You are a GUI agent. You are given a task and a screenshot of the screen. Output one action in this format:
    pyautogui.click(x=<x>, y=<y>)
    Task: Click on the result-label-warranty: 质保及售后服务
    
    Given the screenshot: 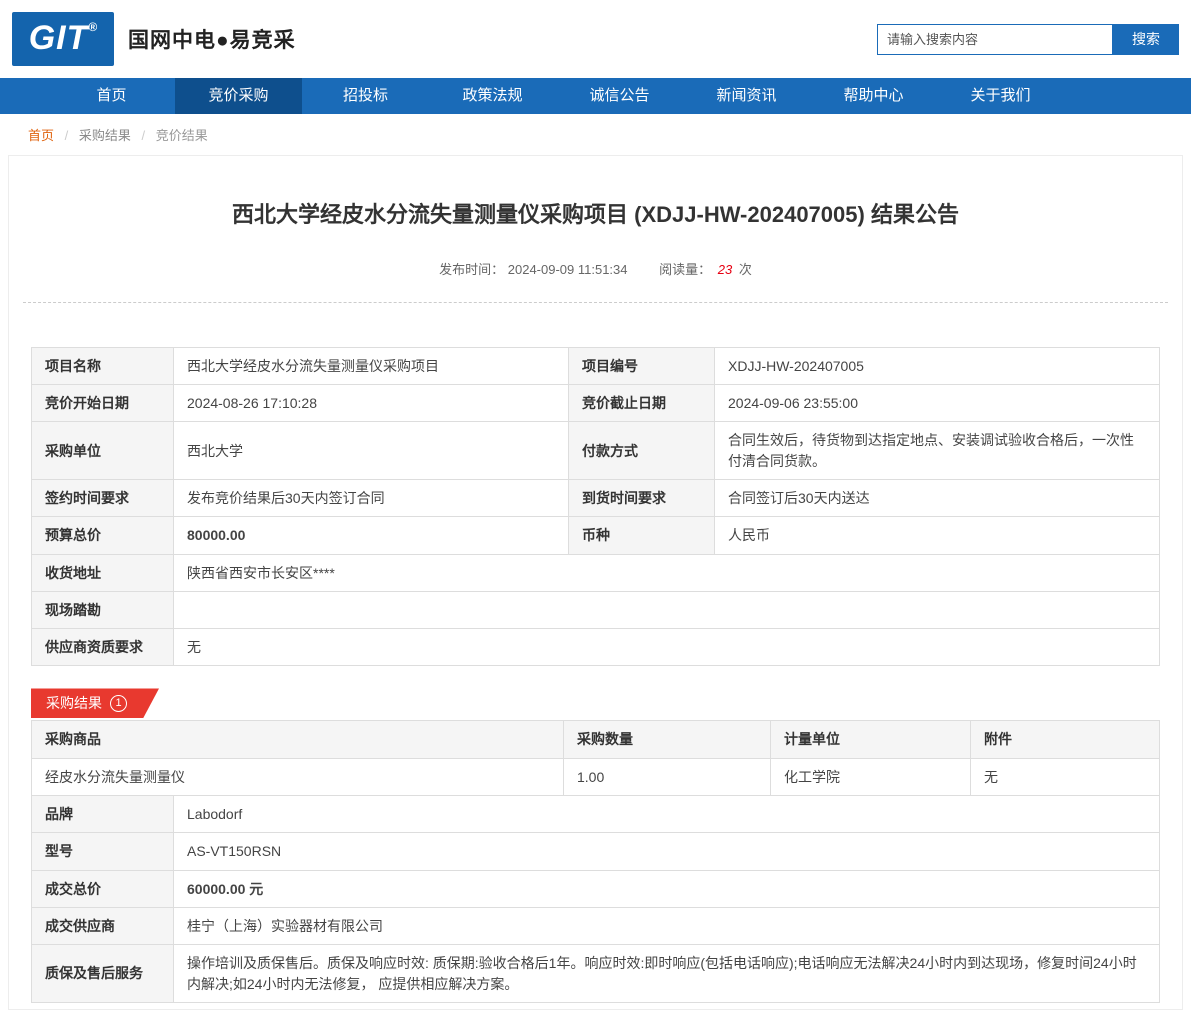 What is the action you would take?
    pyautogui.click(x=102, y=973)
    